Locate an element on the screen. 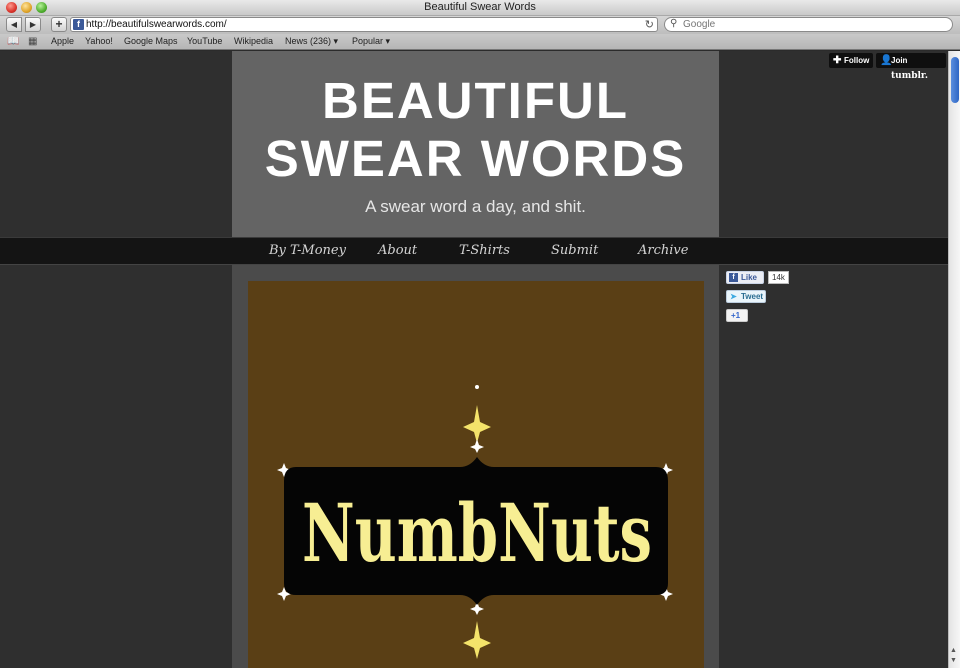 This screenshot has width=960, height=668. search-bar: ⚲ is located at coordinates (808, 24).